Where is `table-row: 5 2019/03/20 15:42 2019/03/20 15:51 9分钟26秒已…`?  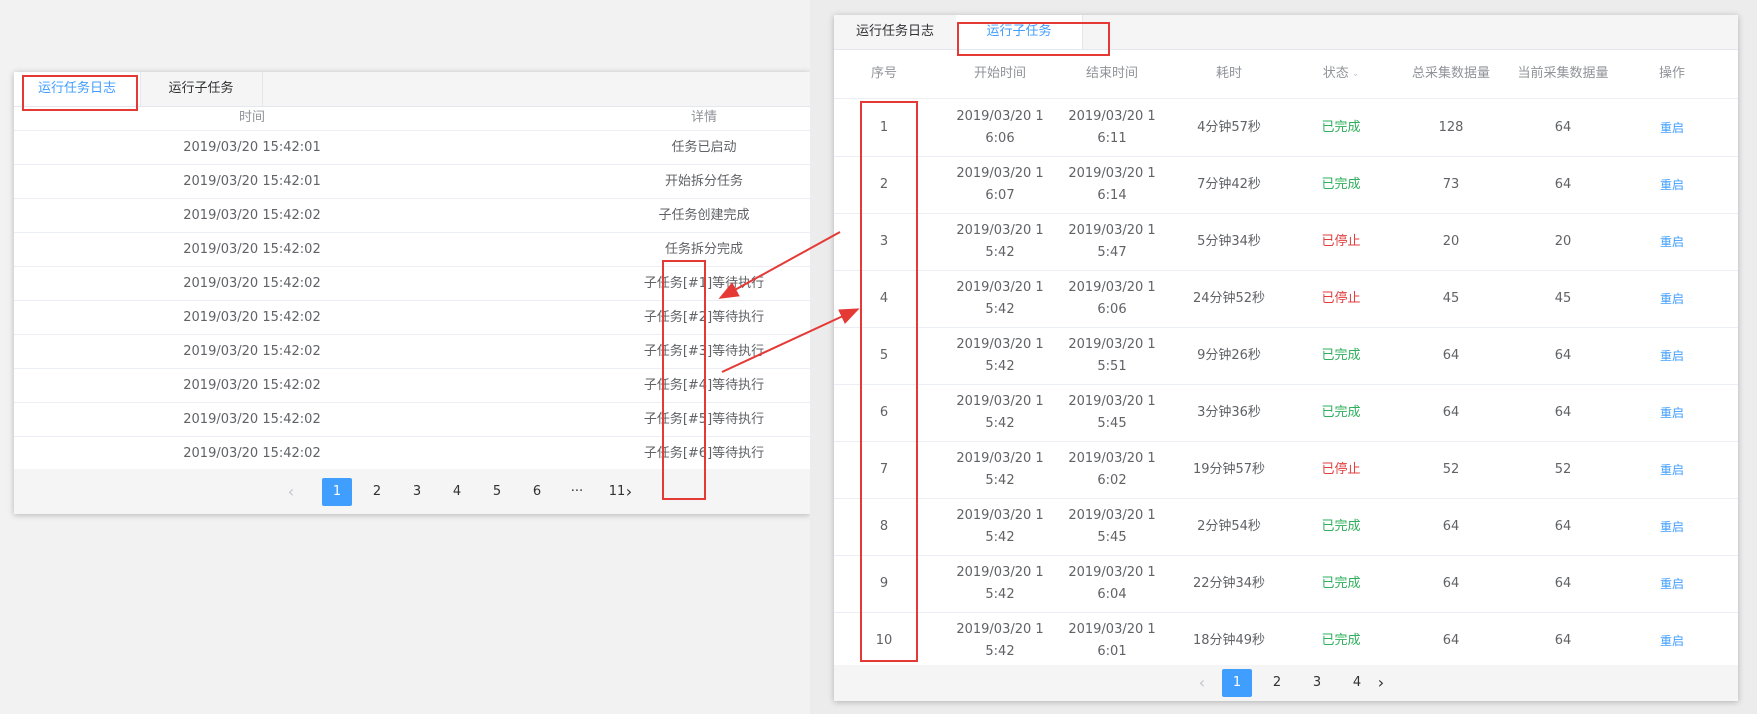 table-row: 5 2019/03/20 15:42 2019/03/20 15:51 9分钟26秒已… is located at coordinates (1286, 356).